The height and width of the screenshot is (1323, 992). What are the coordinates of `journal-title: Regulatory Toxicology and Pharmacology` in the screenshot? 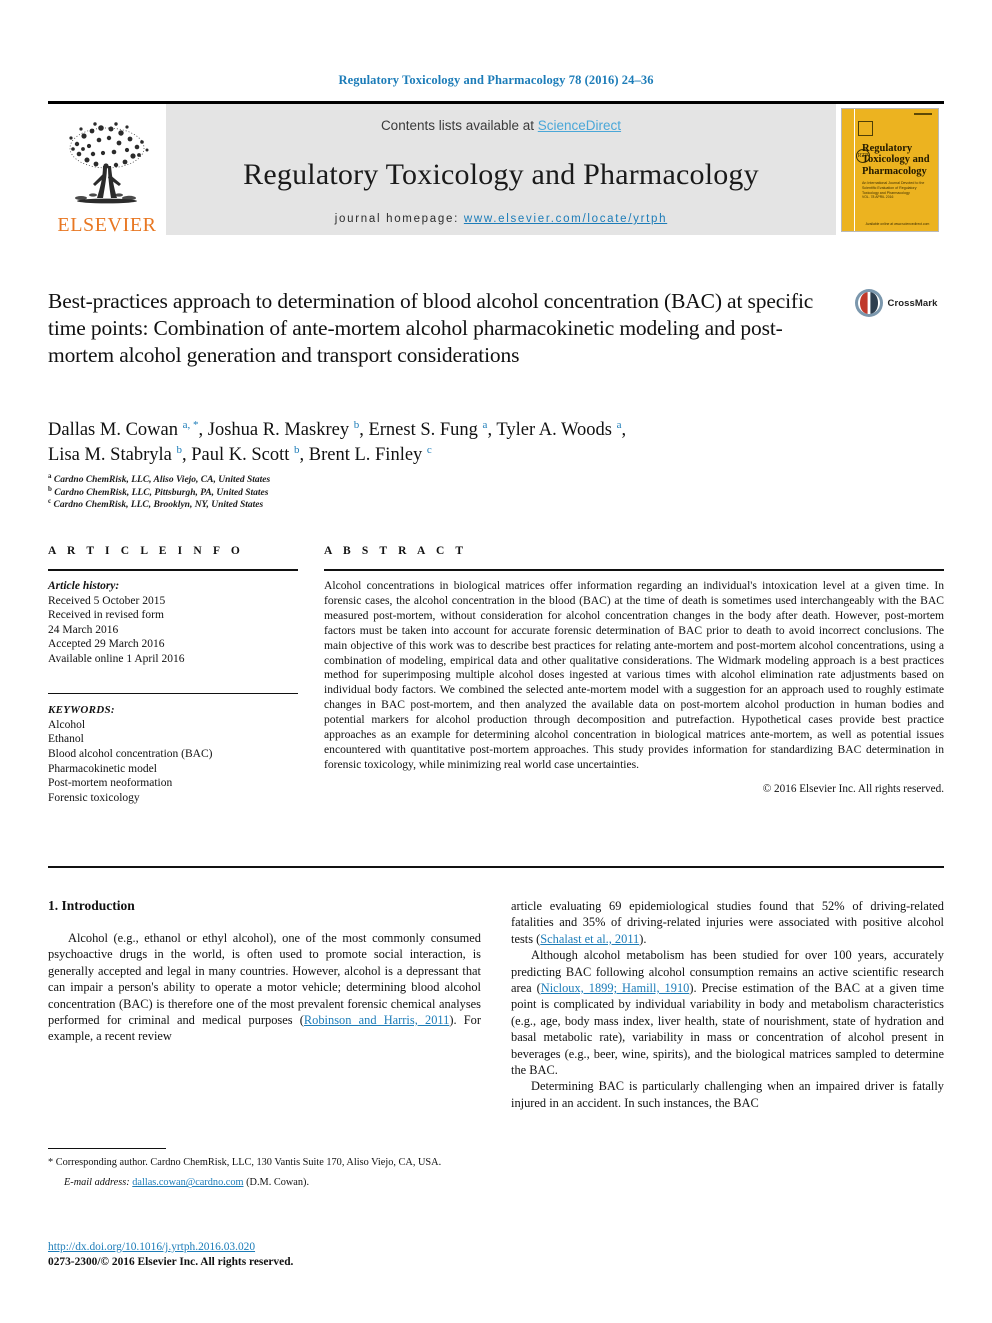 It's located at (501, 174).